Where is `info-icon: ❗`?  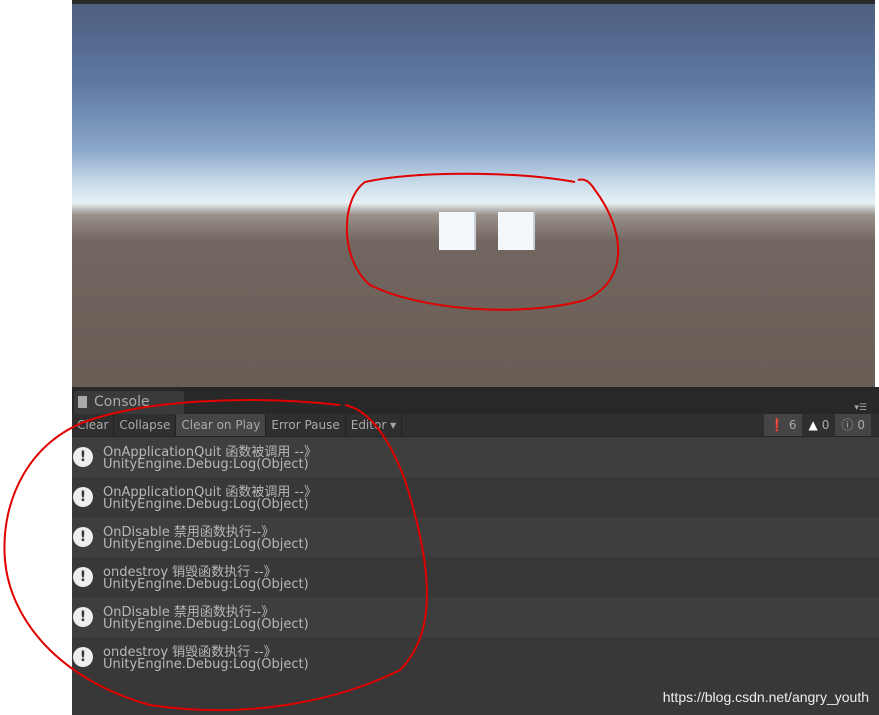
info-icon: ❗ is located at coordinates (777, 425).